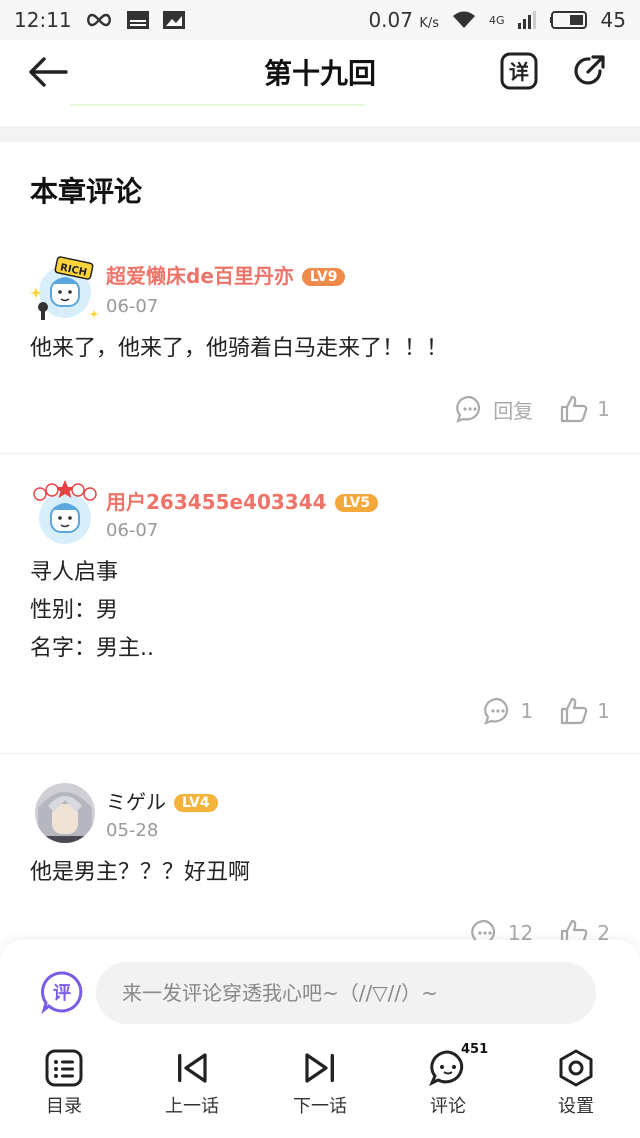 This screenshot has height=1138, width=640. Describe the element at coordinates (173, 20) in the screenshot. I see `gallery-icon` at that location.